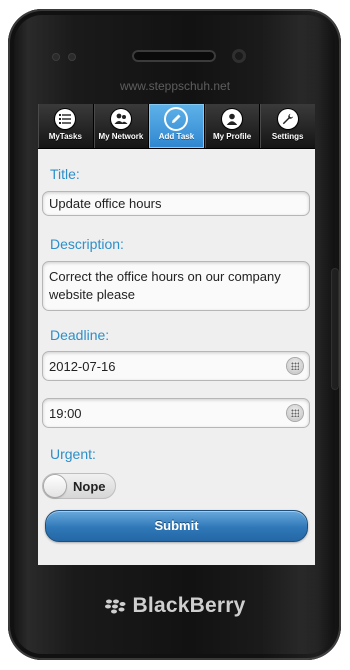 The height and width of the screenshot is (670, 350). I want to click on tab-my-network: My Network, so click(122, 126).